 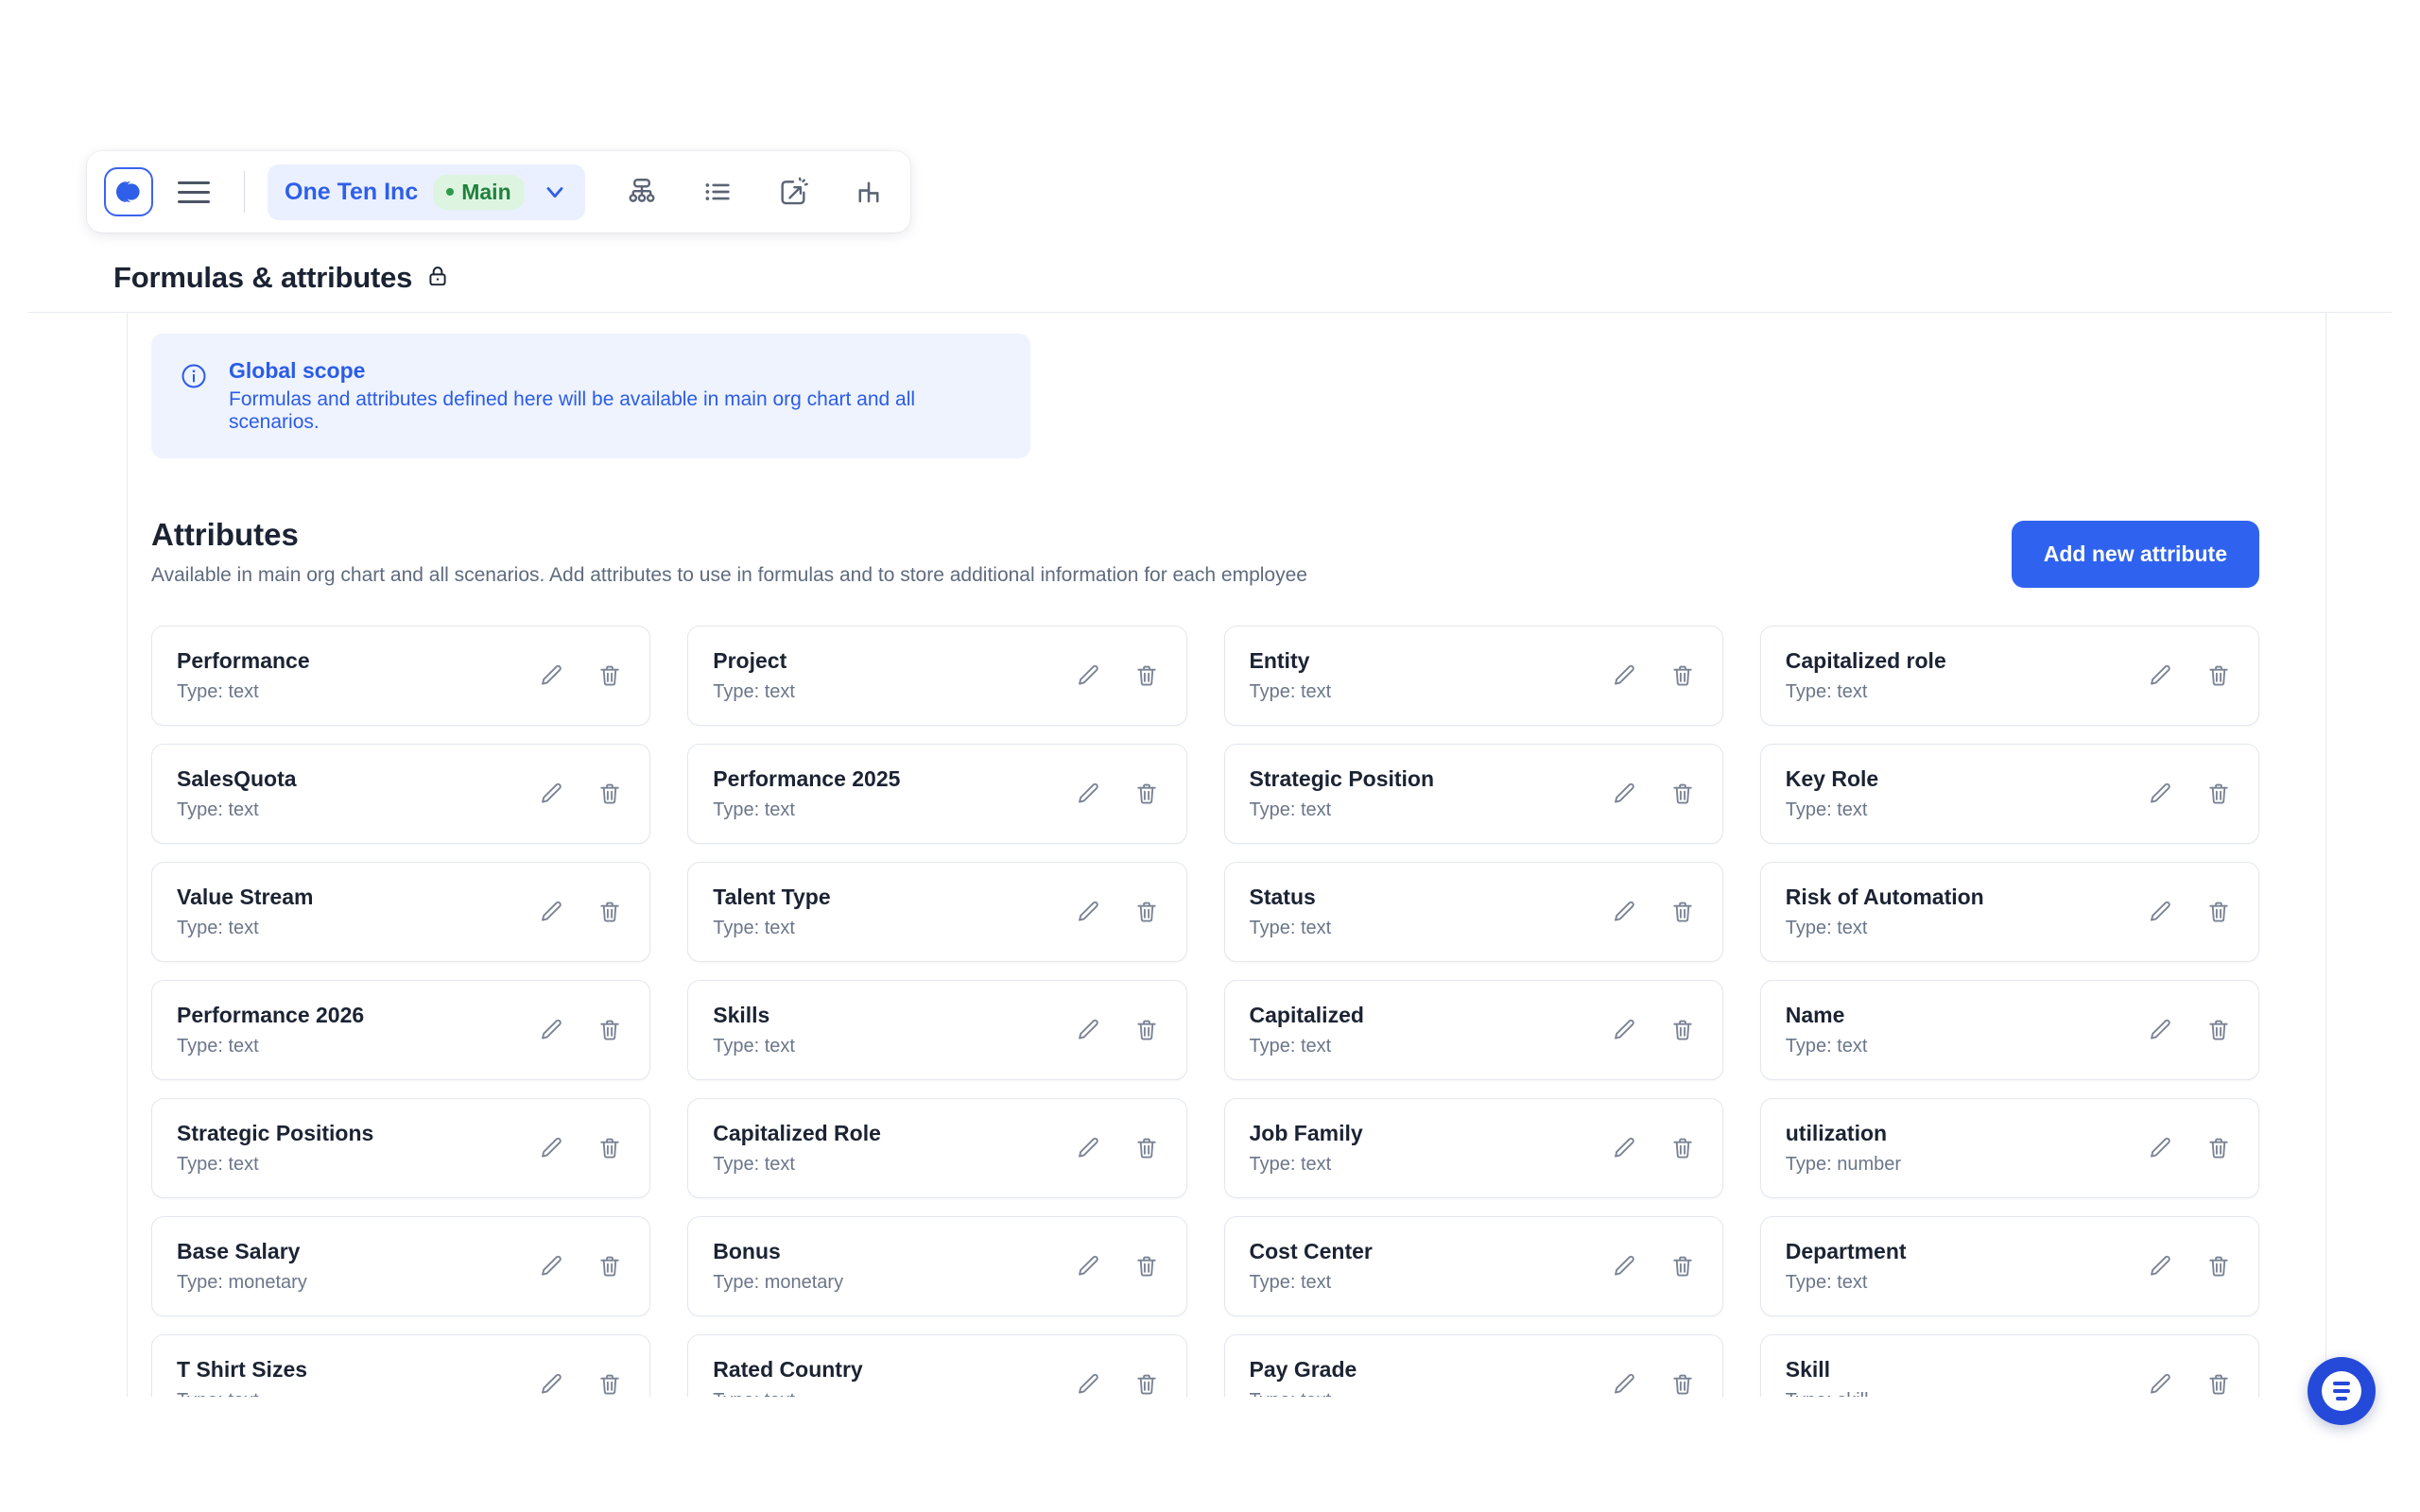 What do you see at coordinates (869, 192) in the screenshot?
I see `analytics-icon` at bounding box center [869, 192].